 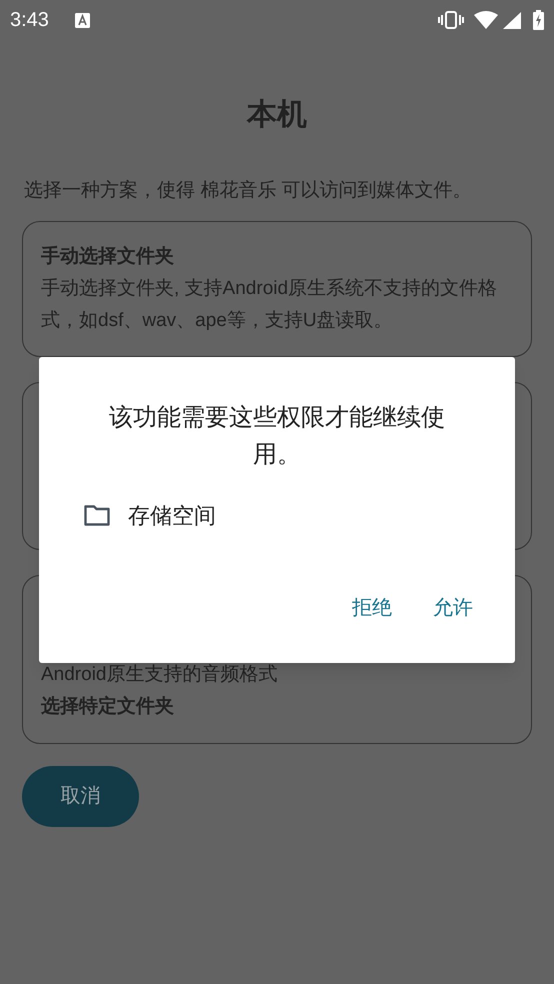 What do you see at coordinates (277, 115) in the screenshot?
I see `page-title: 本机` at bounding box center [277, 115].